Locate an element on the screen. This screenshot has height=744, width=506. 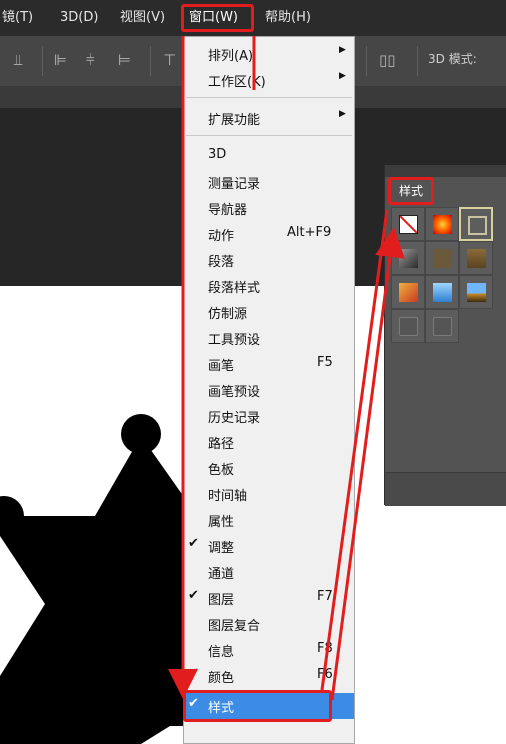
menu-item-label: 工作区(K) is located at coordinates (237, 82).